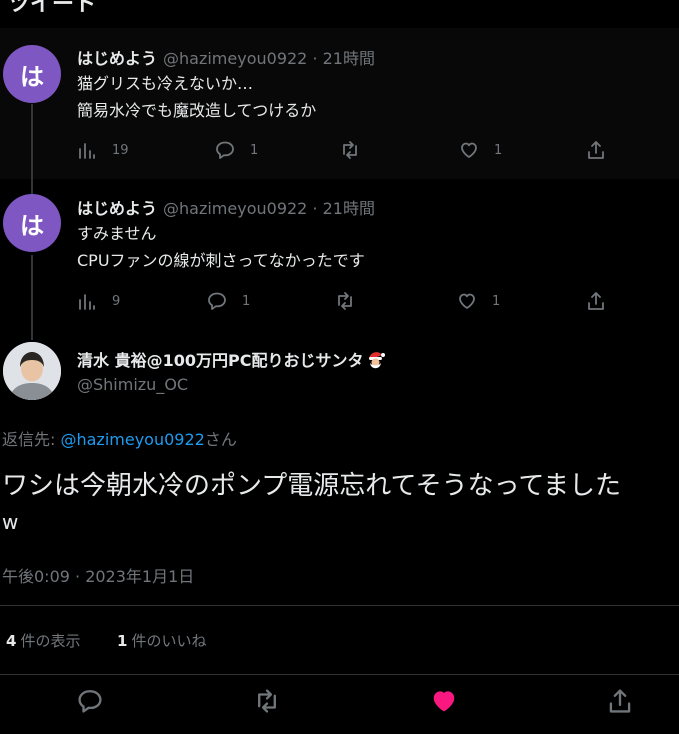 The image size is (679, 734). What do you see at coordinates (220, 439) in the screenshot?
I see `reply-to-suffix: さん` at bounding box center [220, 439].